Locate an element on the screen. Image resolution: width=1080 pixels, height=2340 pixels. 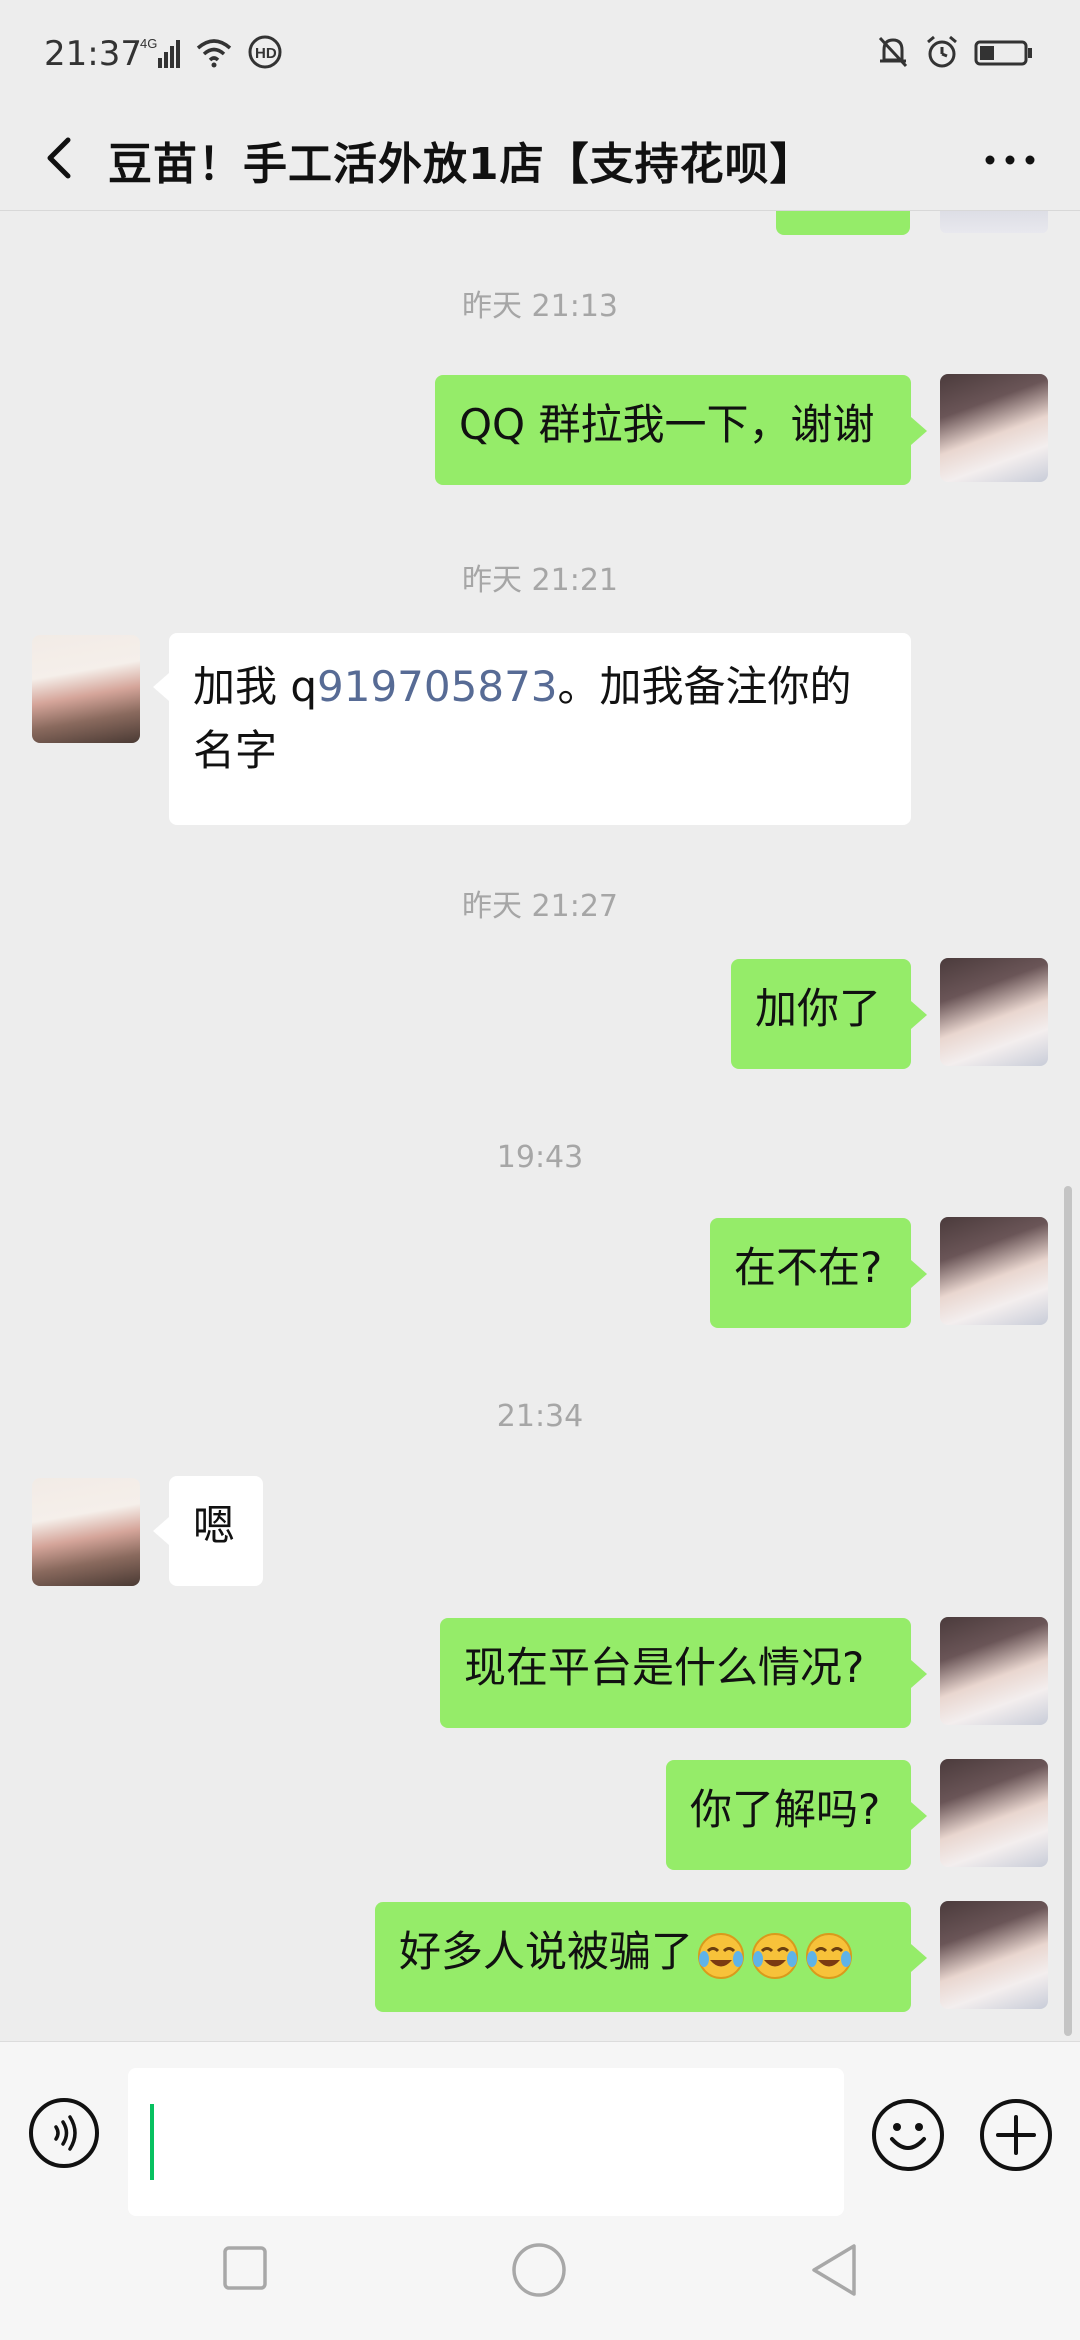
message-text: 现在平台是什么情况? is located at coordinates (664, 1667).